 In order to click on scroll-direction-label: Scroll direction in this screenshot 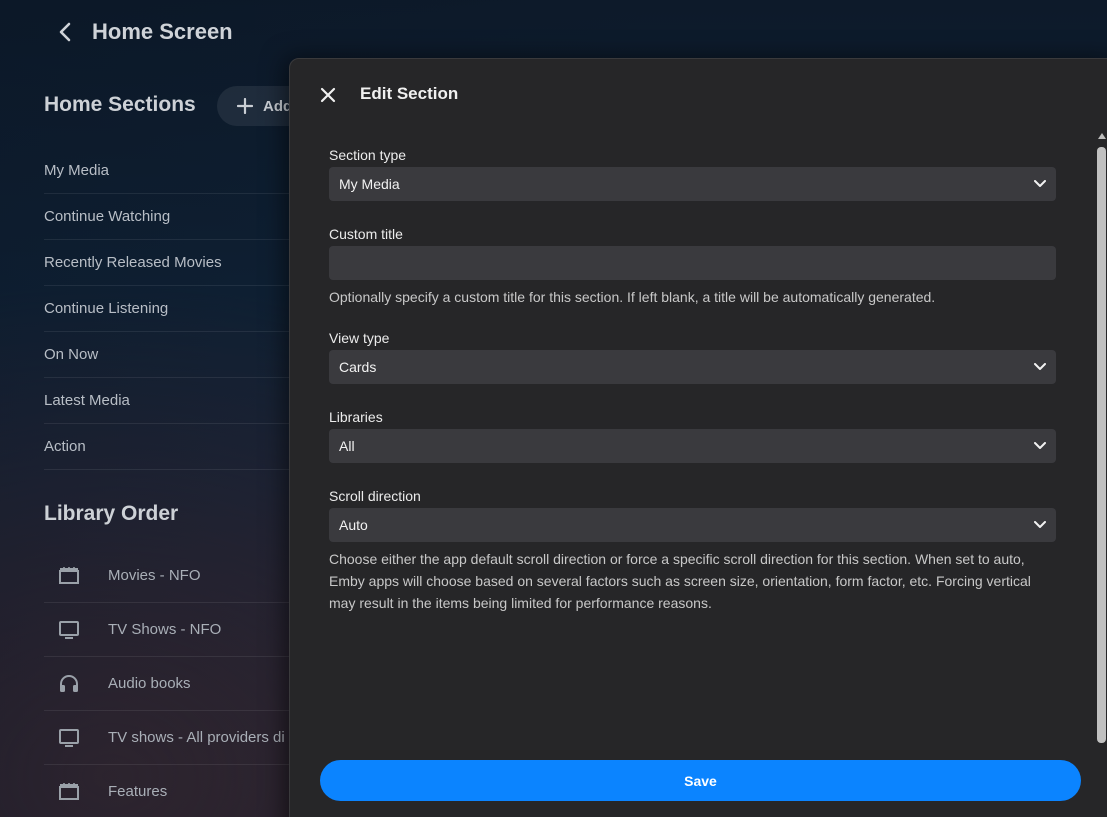, I will do `click(375, 496)`.